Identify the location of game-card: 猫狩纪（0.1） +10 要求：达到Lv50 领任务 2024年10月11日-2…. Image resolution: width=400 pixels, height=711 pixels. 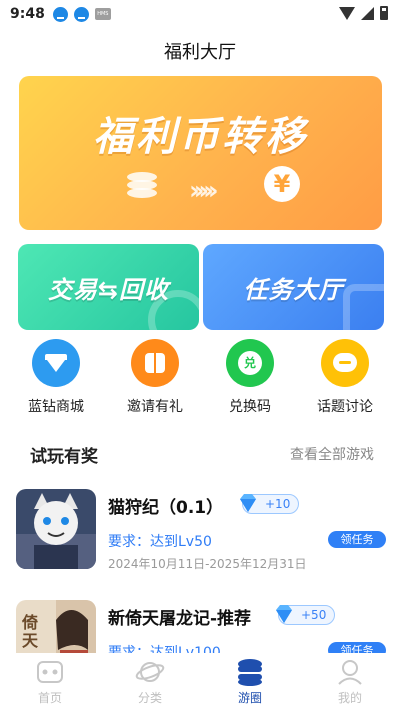
(200, 534).